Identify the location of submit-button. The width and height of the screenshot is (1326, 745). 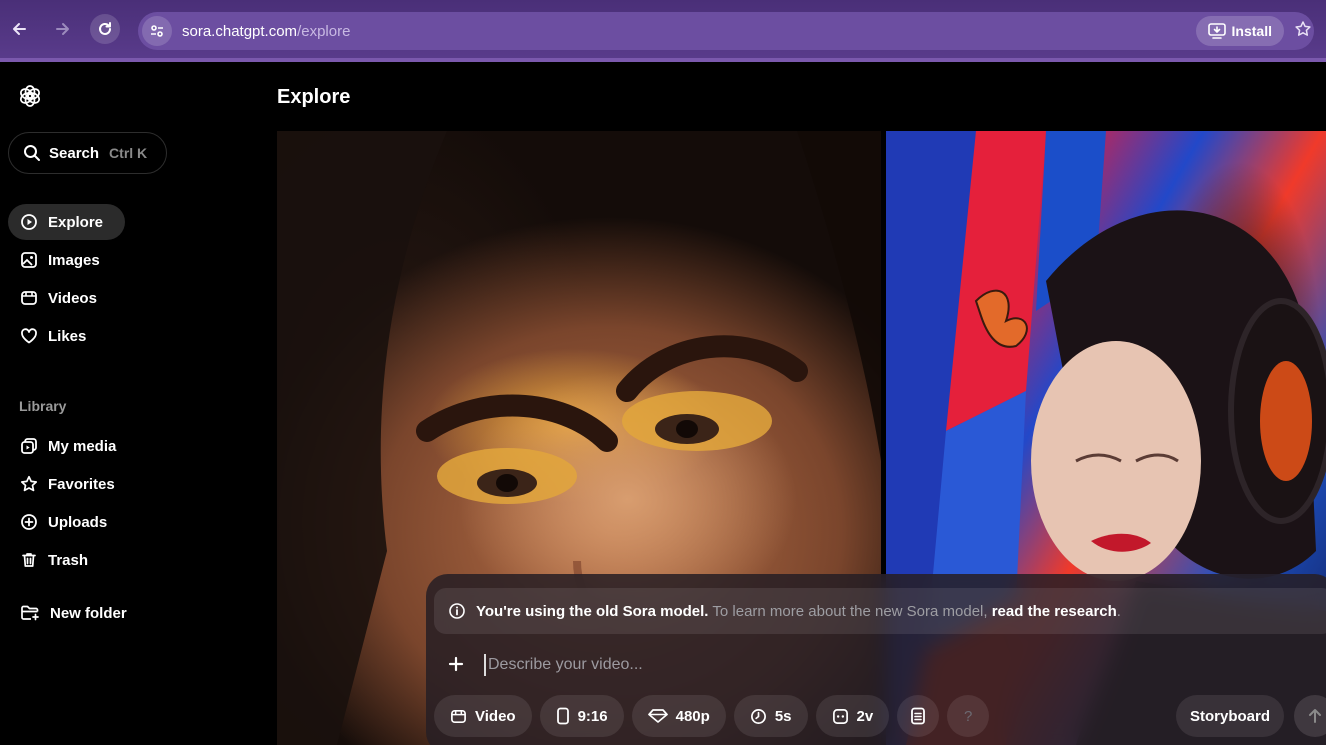
(1310, 716).